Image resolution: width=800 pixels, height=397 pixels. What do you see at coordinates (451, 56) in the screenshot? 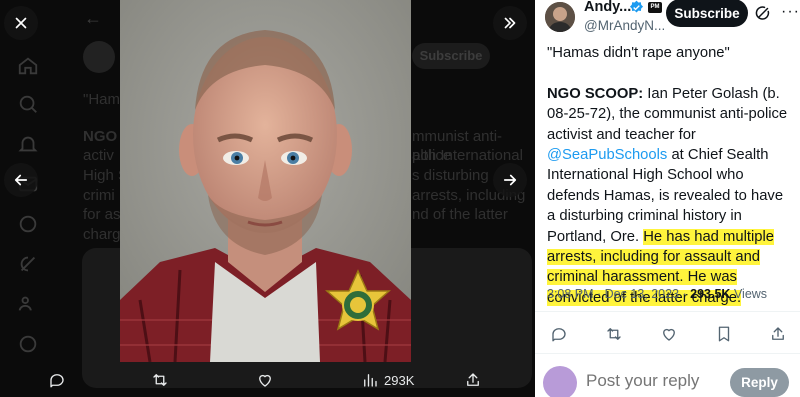
I see `bg-subscribe-button: Subscribe` at bounding box center [451, 56].